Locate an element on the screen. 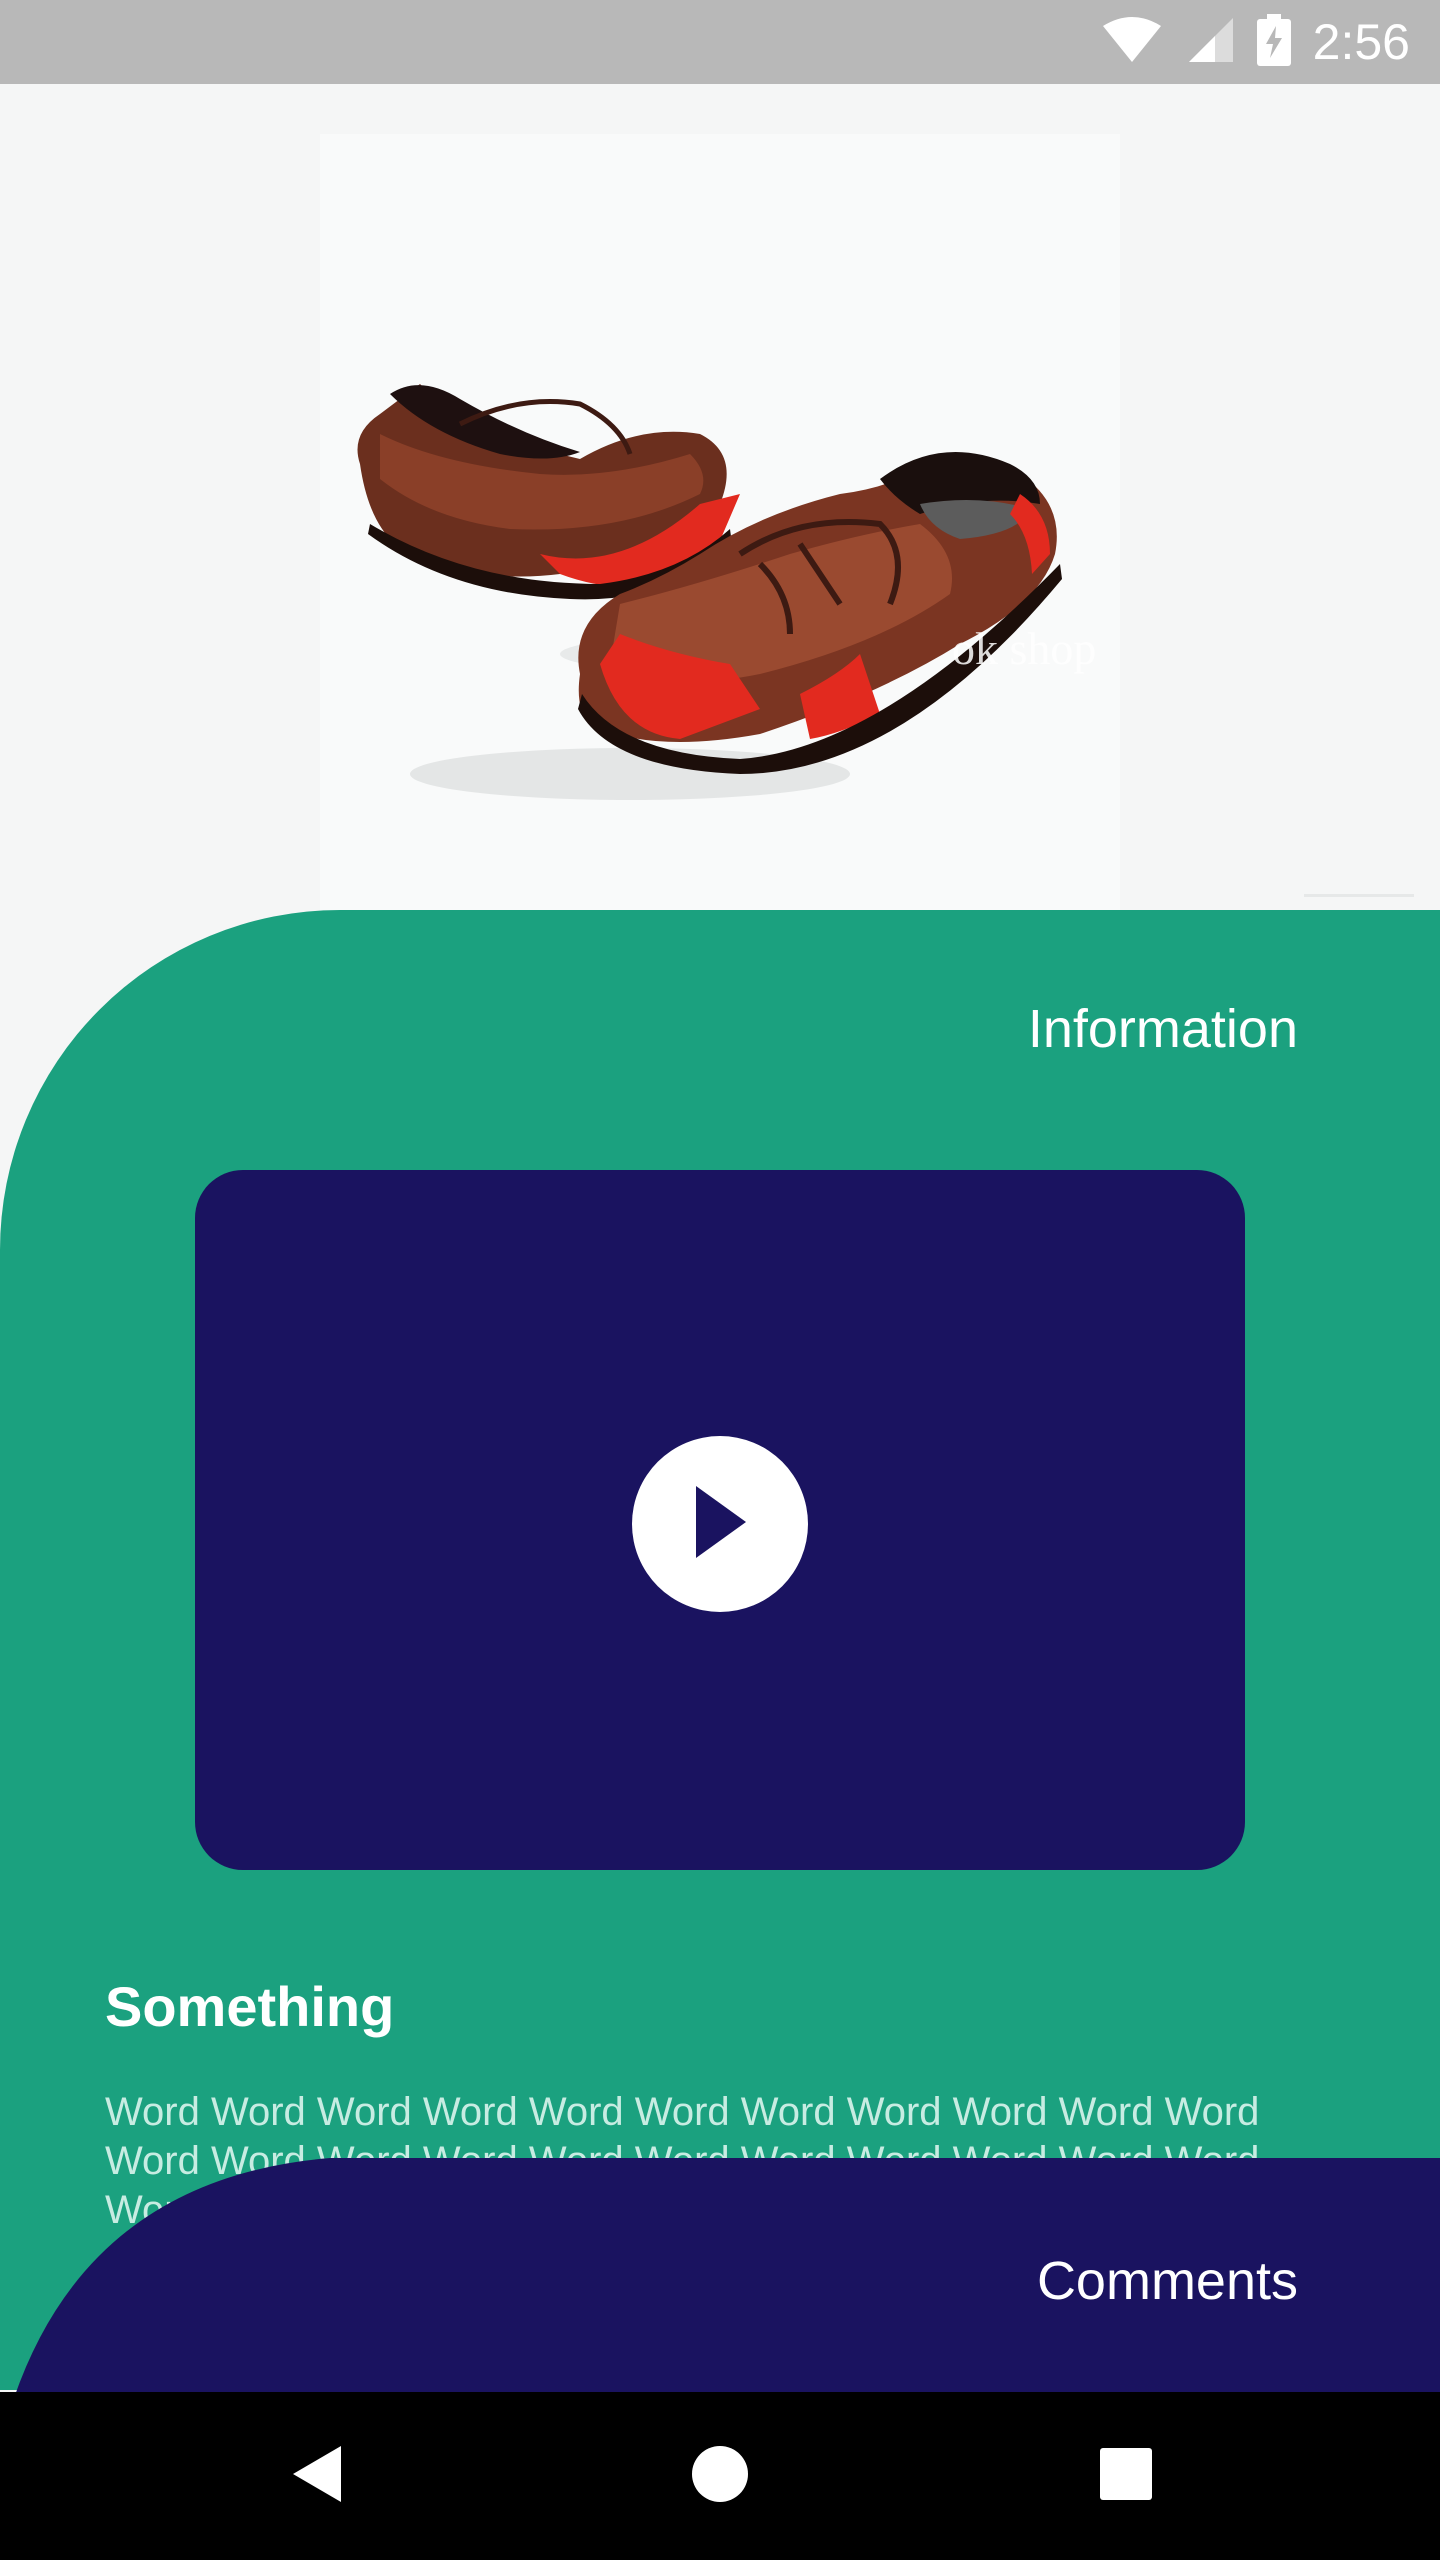  recents-button is located at coordinates (1126, 2476).